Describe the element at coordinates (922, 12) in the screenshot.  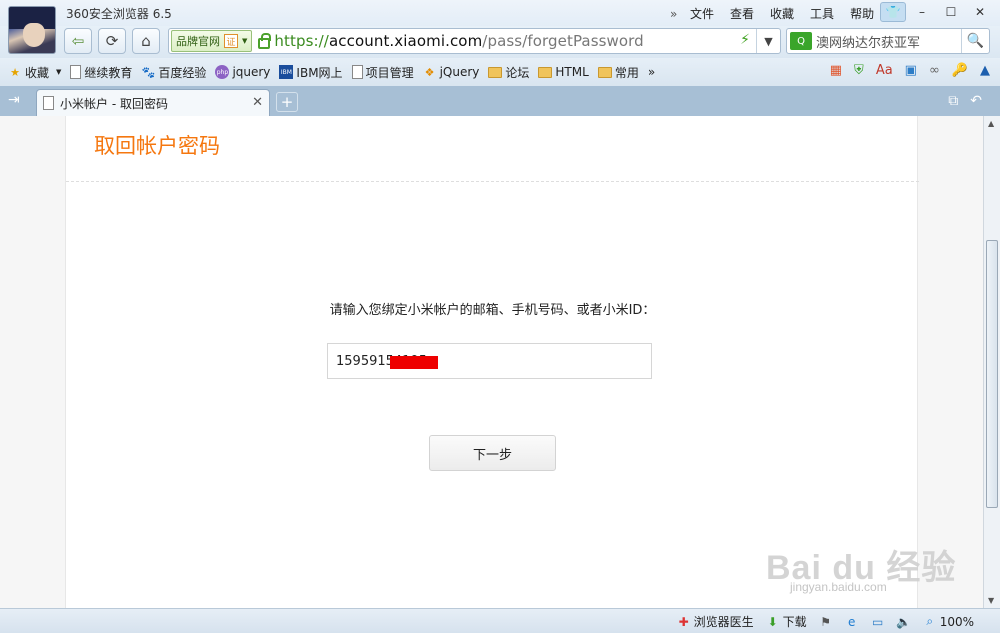
I see `minimize-button: –` at that location.